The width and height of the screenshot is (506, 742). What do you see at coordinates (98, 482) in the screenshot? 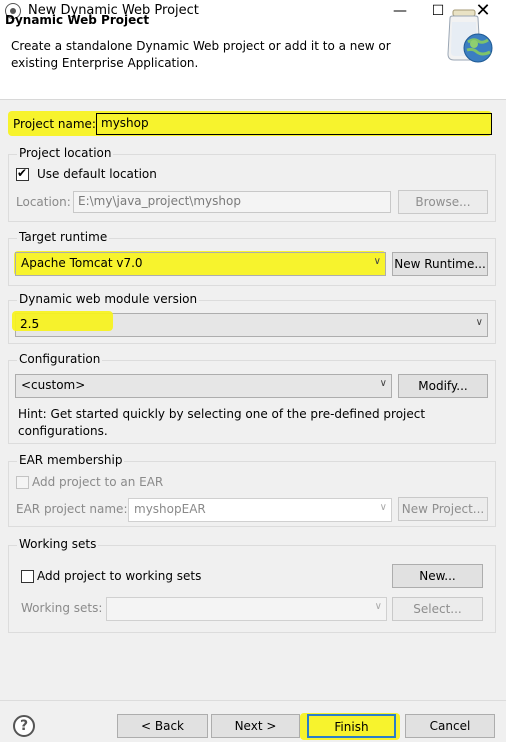
I see `add-to-ear-label: Add project to an EAR` at bounding box center [98, 482].